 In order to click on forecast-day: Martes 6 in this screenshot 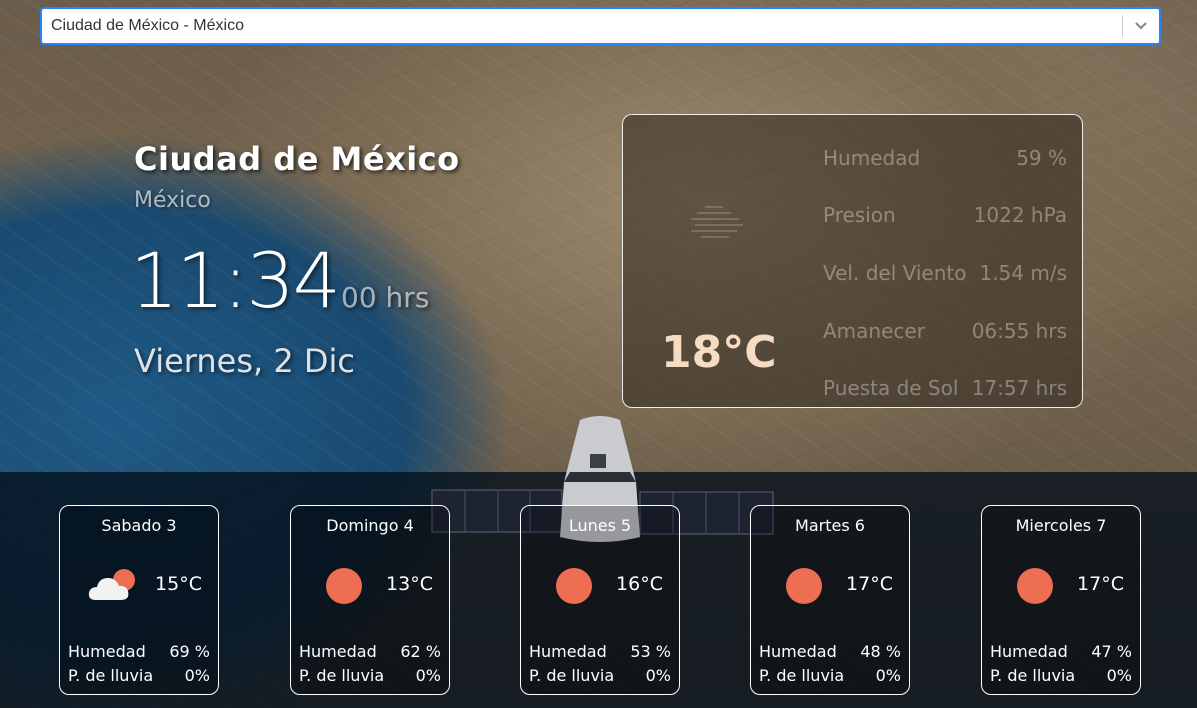, I will do `click(830, 525)`.